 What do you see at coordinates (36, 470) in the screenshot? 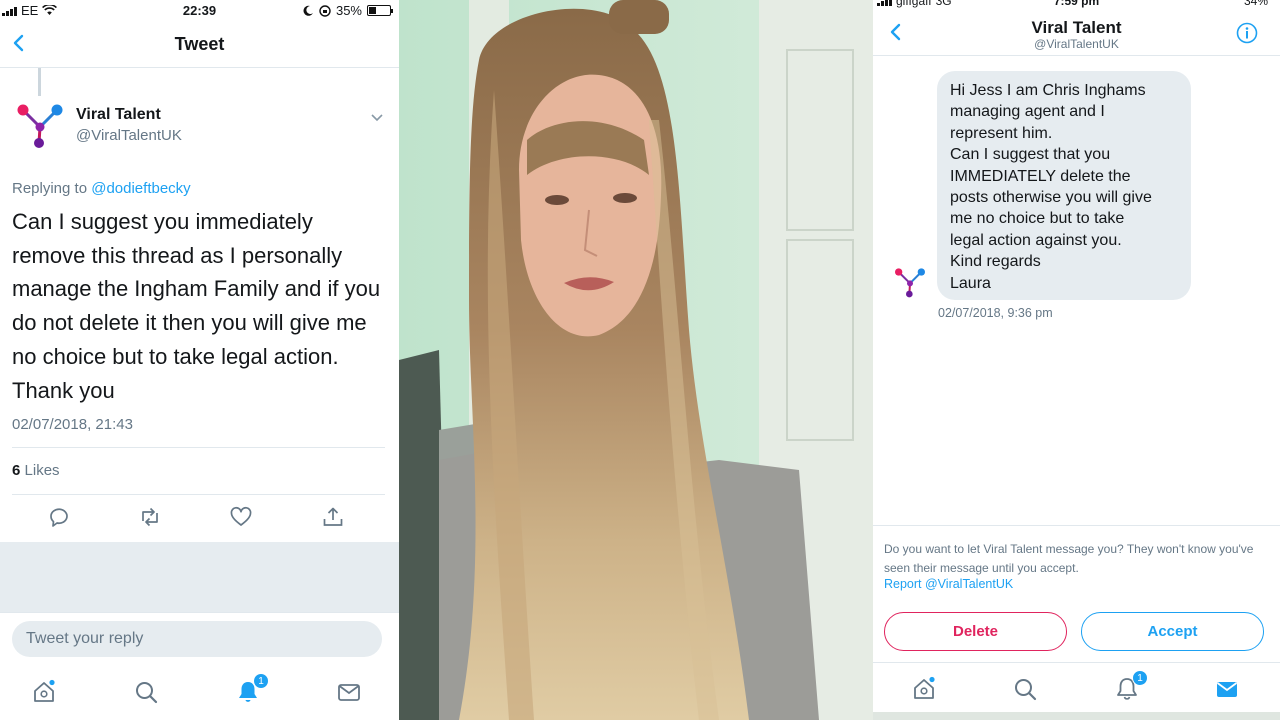
I see `likes-count: 6 Likes` at bounding box center [36, 470].